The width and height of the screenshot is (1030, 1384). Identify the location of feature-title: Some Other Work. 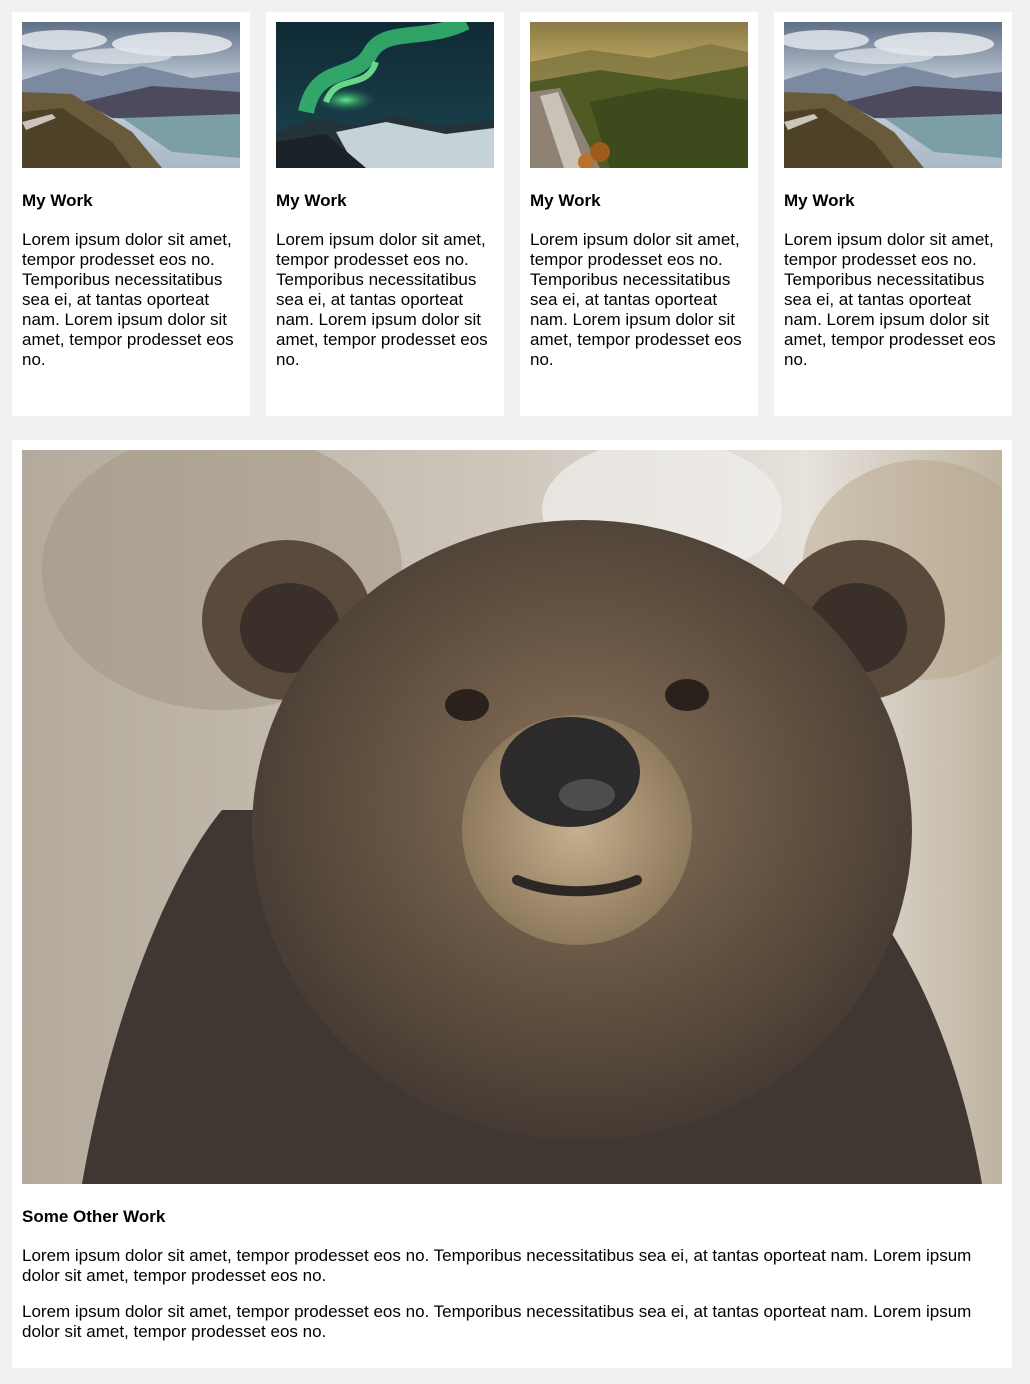
(94, 1216).